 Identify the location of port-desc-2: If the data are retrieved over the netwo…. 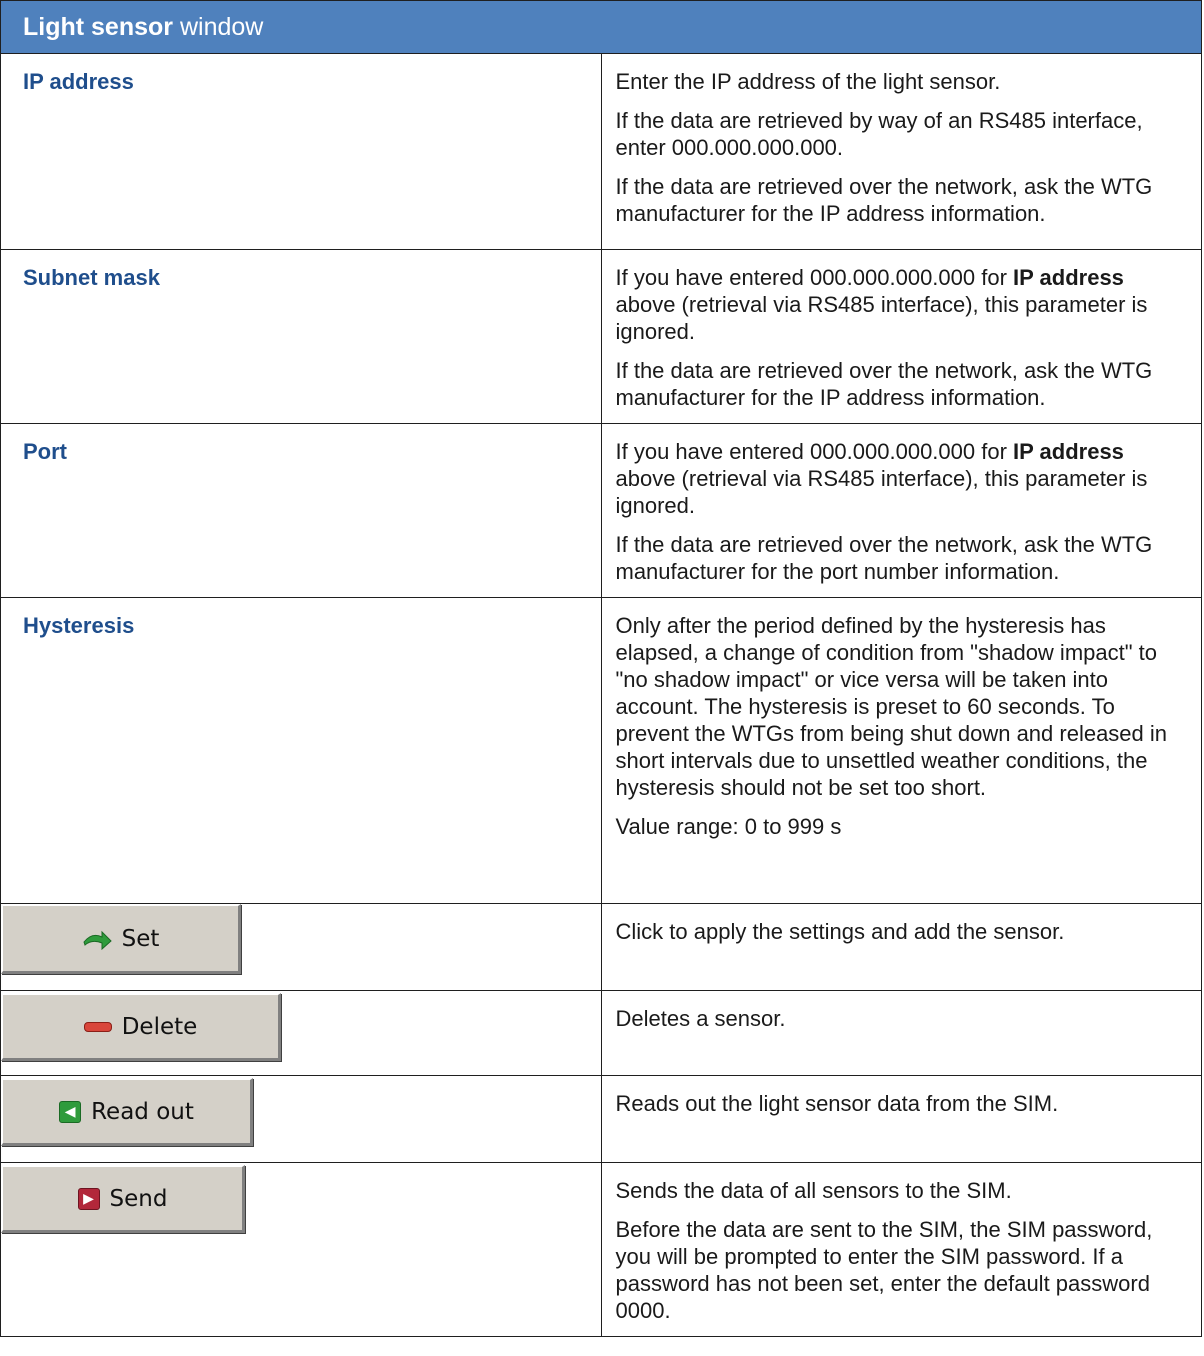
(884, 558).